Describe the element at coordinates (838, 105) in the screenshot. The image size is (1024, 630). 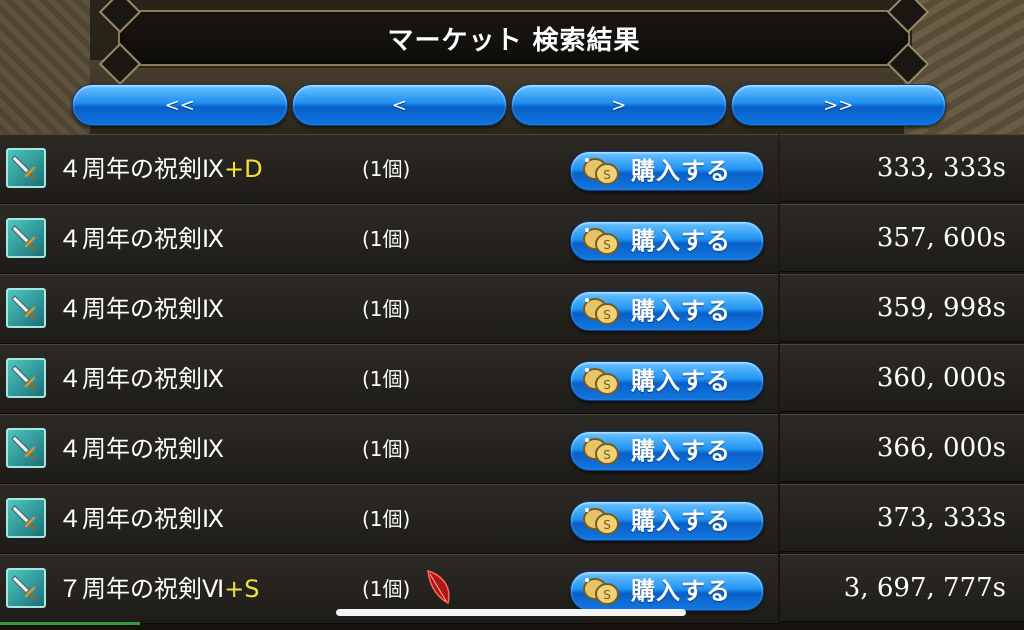
I see `last-page-button: >>` at that location.